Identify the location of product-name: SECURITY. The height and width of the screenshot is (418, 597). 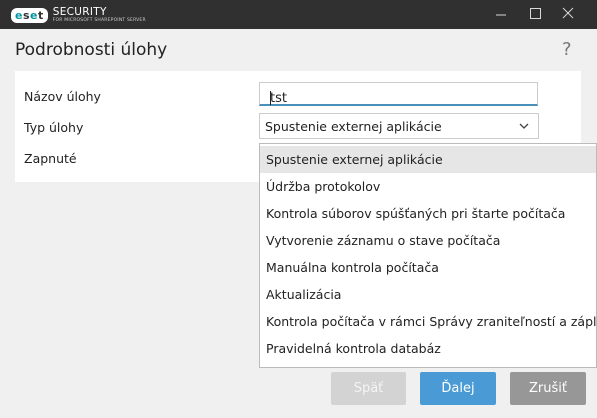
(79, 12).